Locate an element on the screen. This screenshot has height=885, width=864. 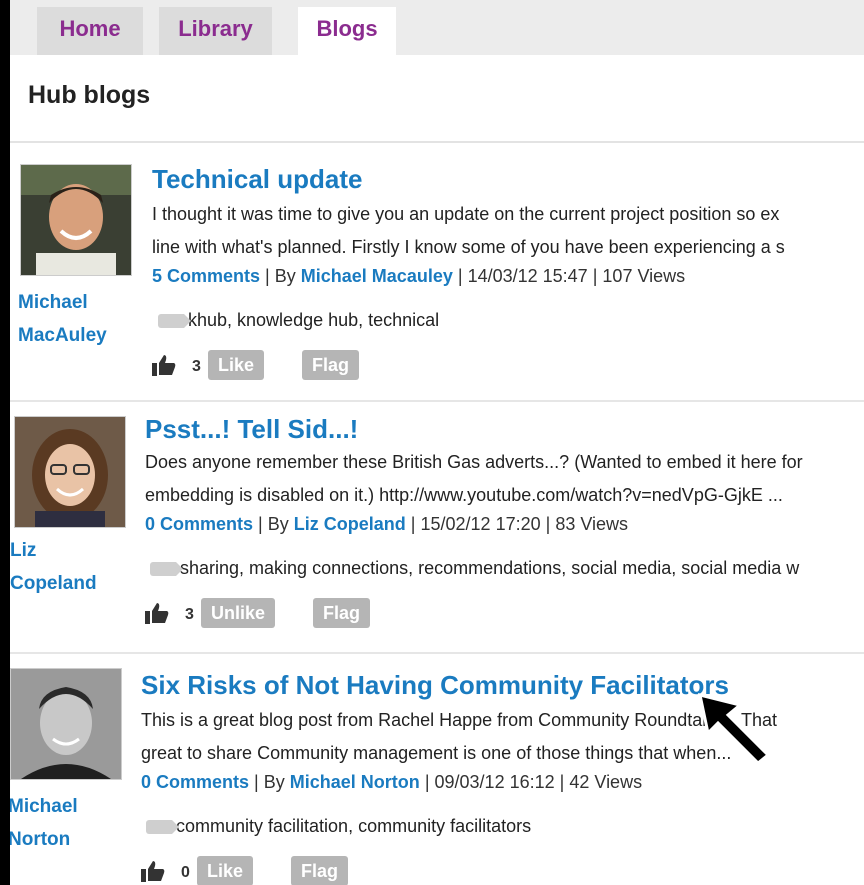
view-count: 83 Views is located at coordinates (592, 524).